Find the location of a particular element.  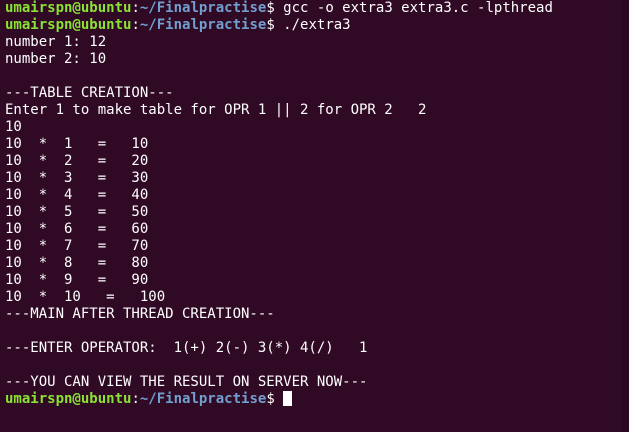

table-line: 10 * 3 = 30 is located at coordinates (77, 178).